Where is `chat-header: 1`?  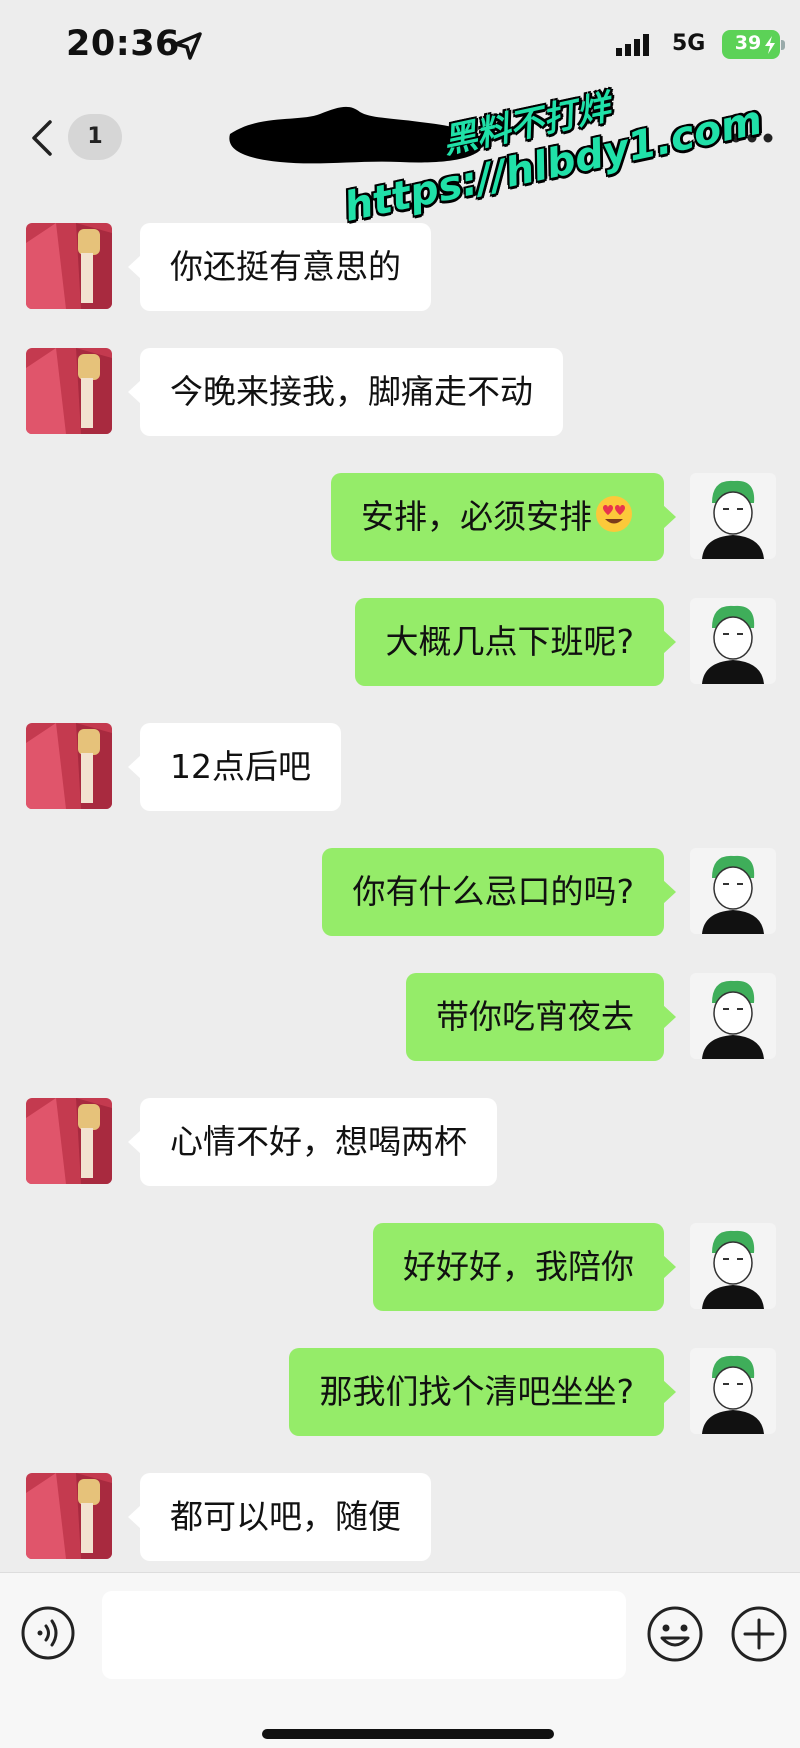
chat-header: 1 is located at coordinates (400, 137).